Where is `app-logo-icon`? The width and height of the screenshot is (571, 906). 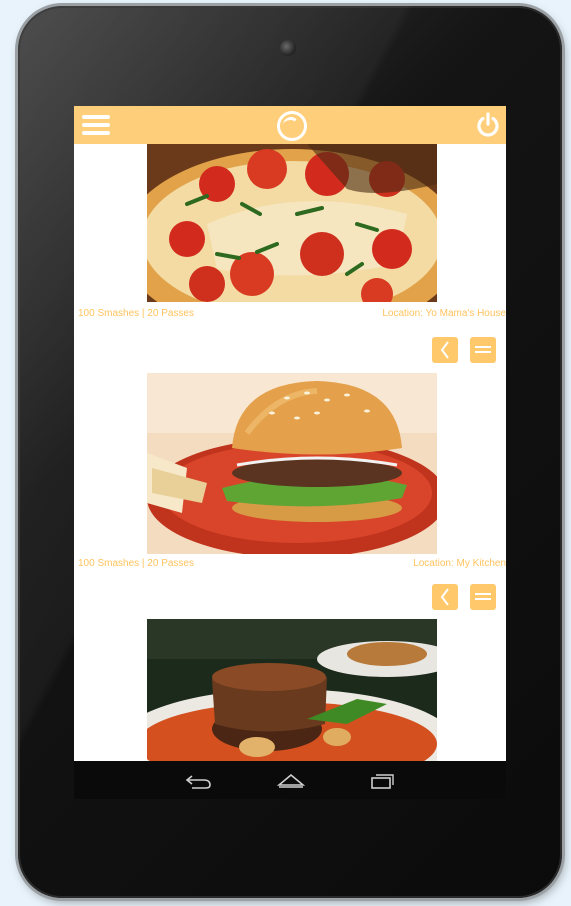 app-logo-icon is located at coordinates (292, 126).